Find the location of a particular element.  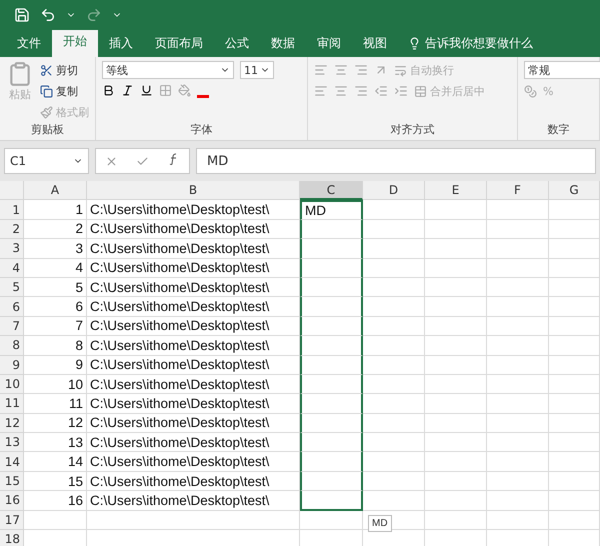

row-header: 14 is located at coordinates (12, 462).